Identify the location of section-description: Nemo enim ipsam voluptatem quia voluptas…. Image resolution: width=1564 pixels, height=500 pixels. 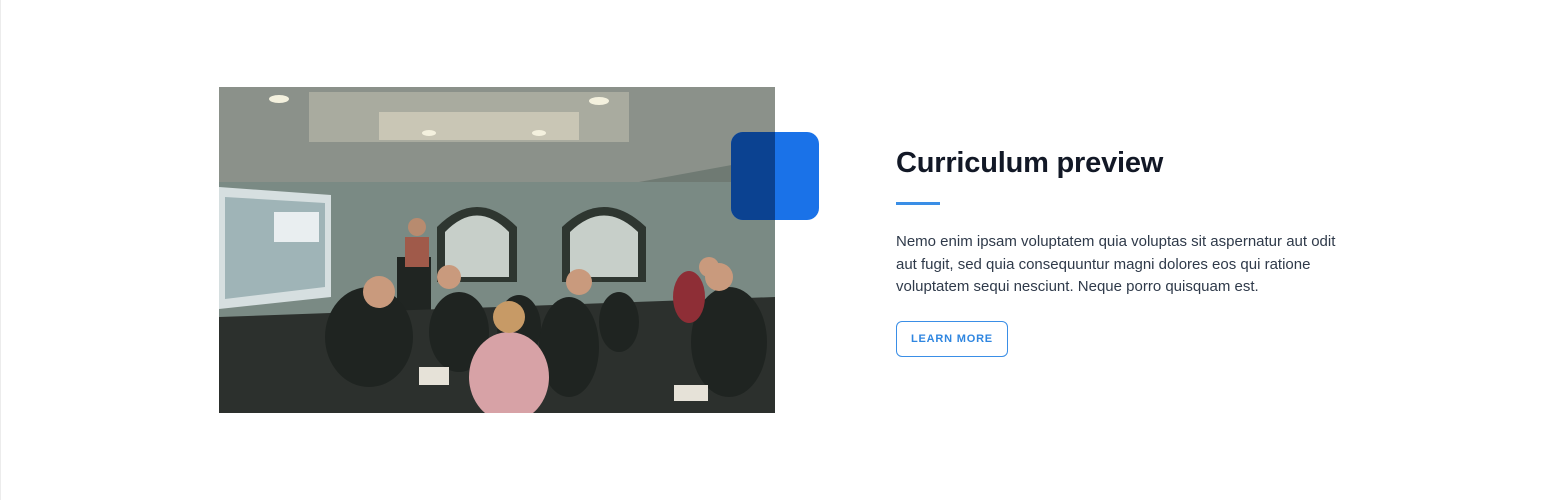
(1116, 264).